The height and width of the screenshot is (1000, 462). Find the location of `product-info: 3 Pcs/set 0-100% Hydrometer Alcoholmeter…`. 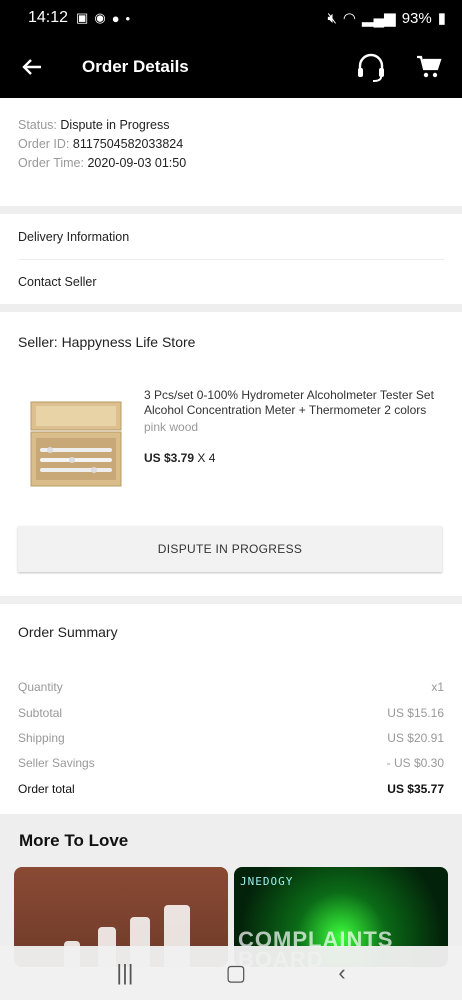

product-info: 3 Pcs/set 0-100% Hydrometer Alcoholmeter… is located at coordinates (294, 427).